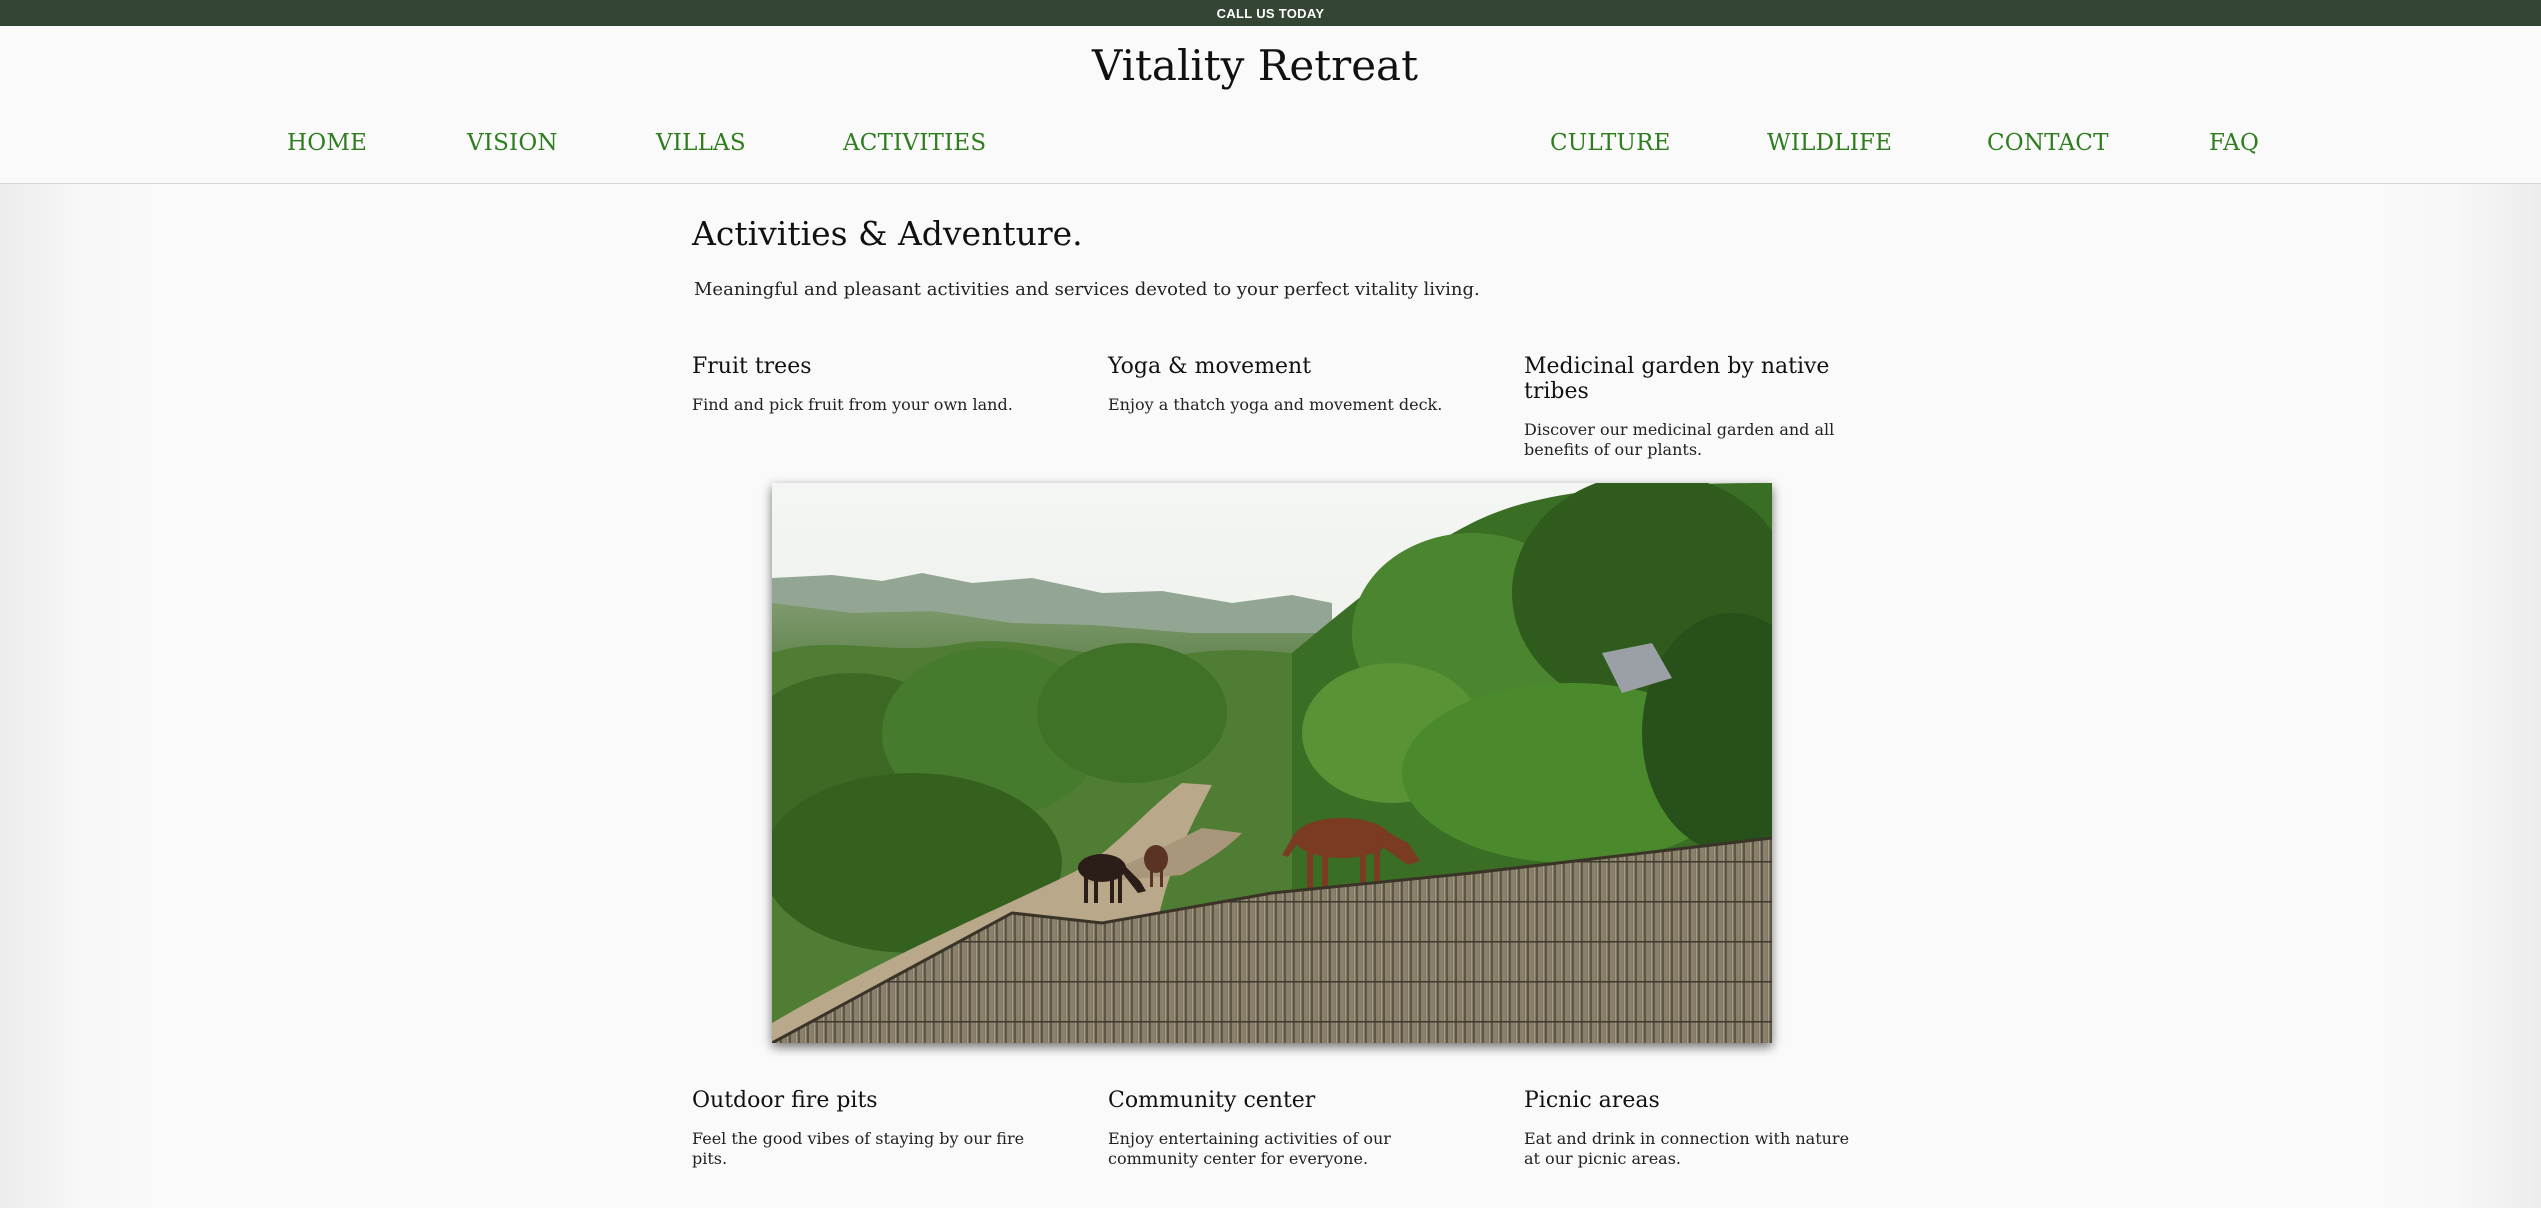 The height and width of the screenshot is (1208, 2541). I want to click on page-heading: Activities & Adventure., so click(887, 233).